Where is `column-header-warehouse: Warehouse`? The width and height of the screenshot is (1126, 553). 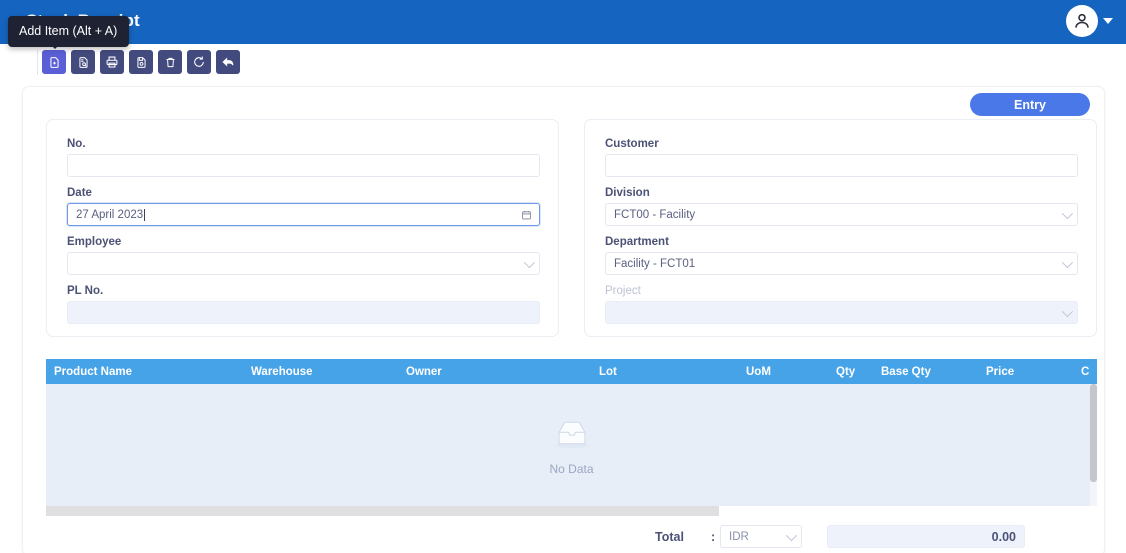 column-header-warehouse: Warehouse is located at coordinates (282, 372).